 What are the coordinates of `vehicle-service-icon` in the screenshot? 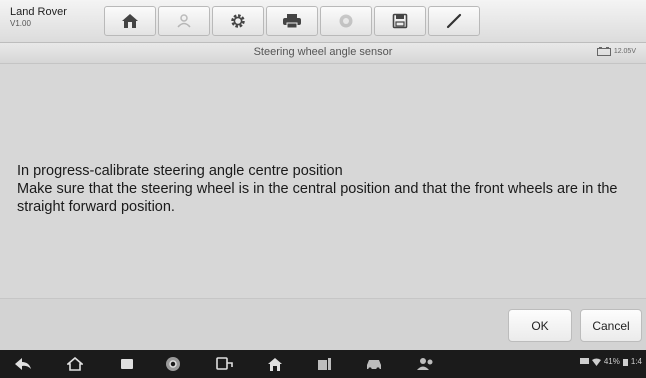 It's located at (324, 364).